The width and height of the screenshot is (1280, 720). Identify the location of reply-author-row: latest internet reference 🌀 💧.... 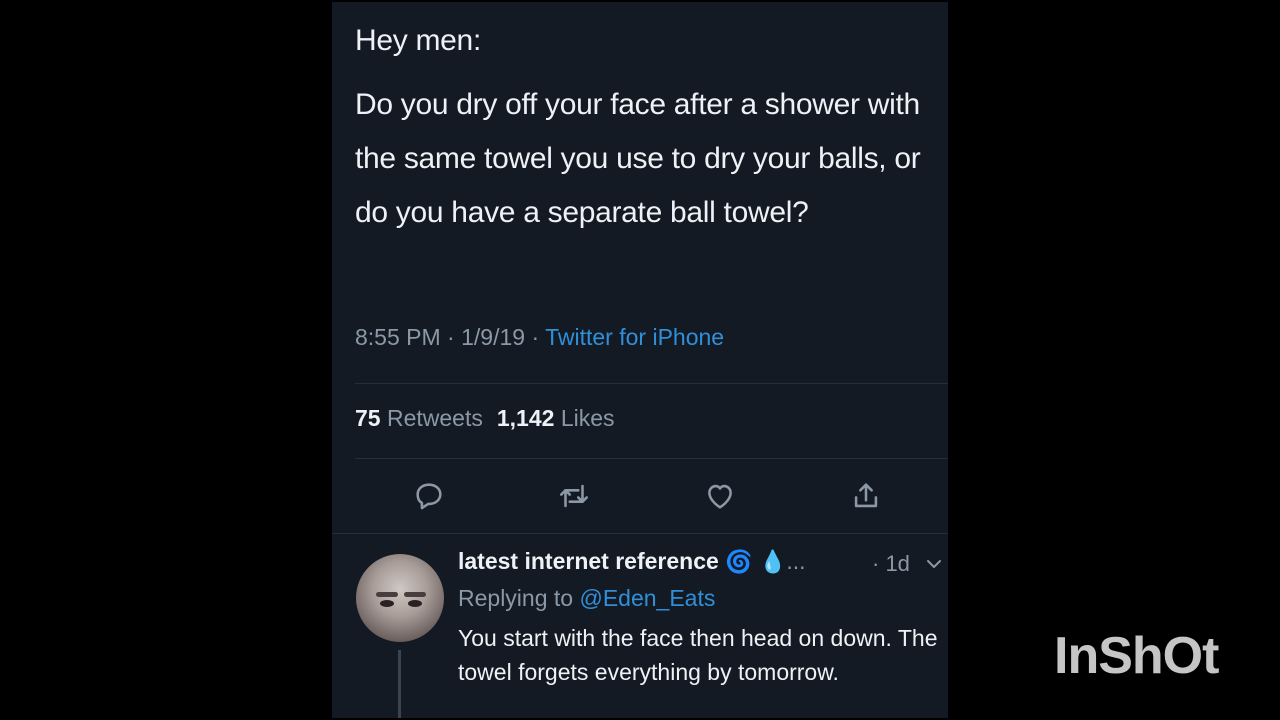
(632, 561).